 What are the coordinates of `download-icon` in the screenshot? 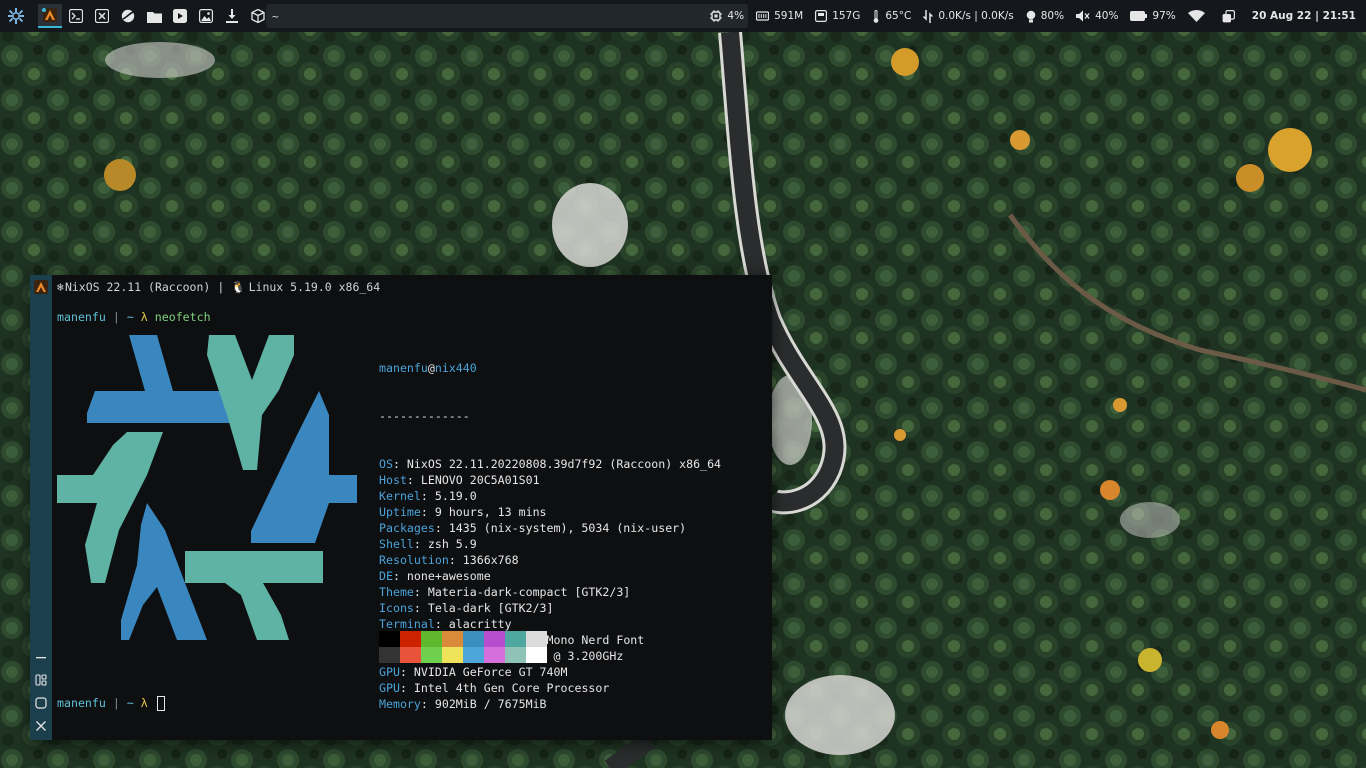 It's located at (232, 16).